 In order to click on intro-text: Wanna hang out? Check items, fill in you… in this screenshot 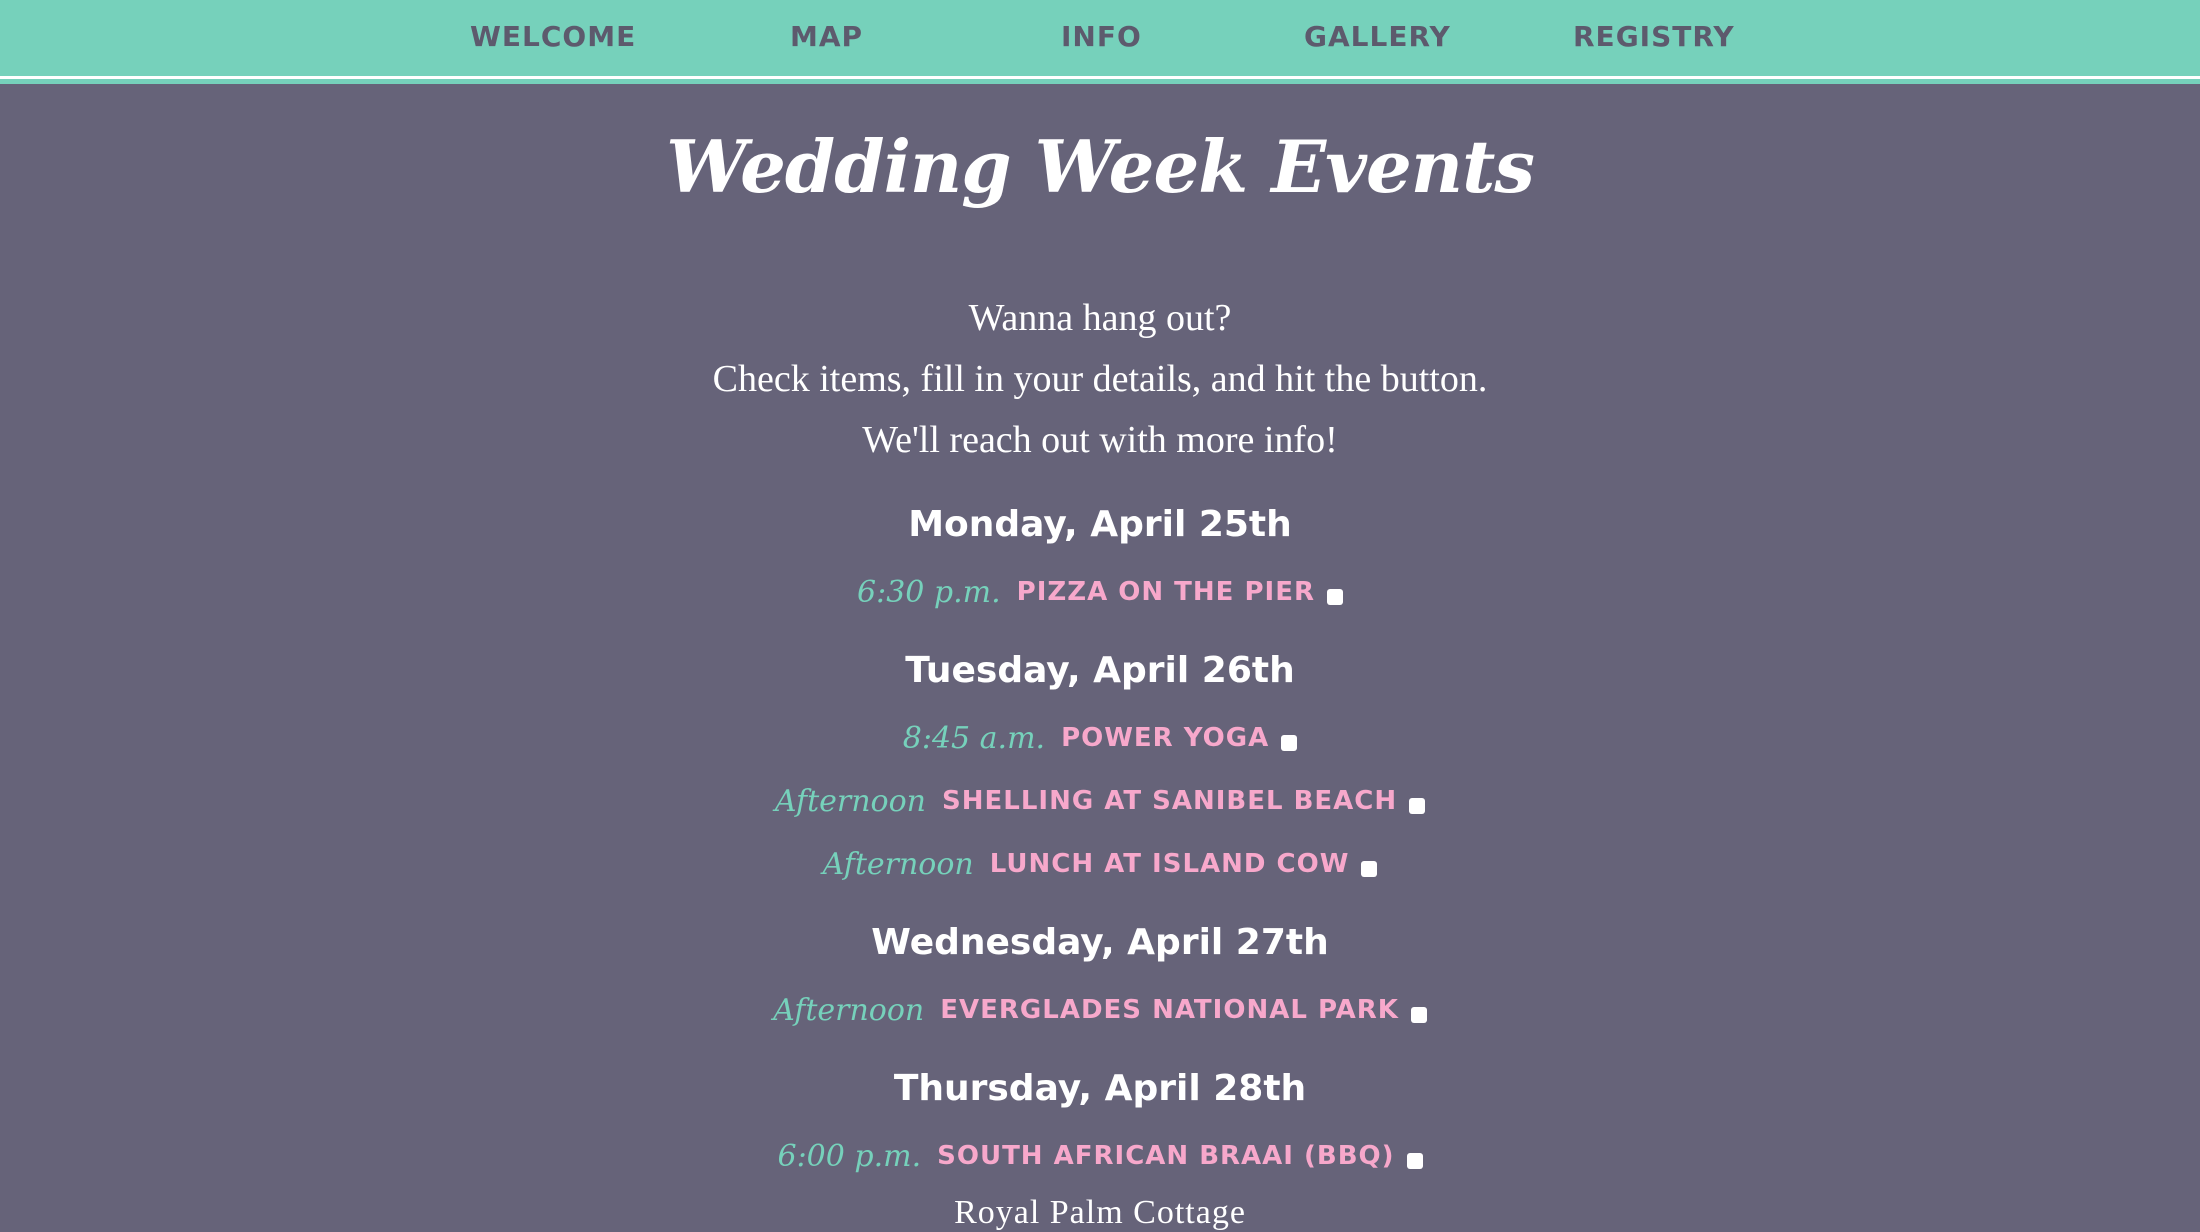, I will do `click(1100, 379)`.